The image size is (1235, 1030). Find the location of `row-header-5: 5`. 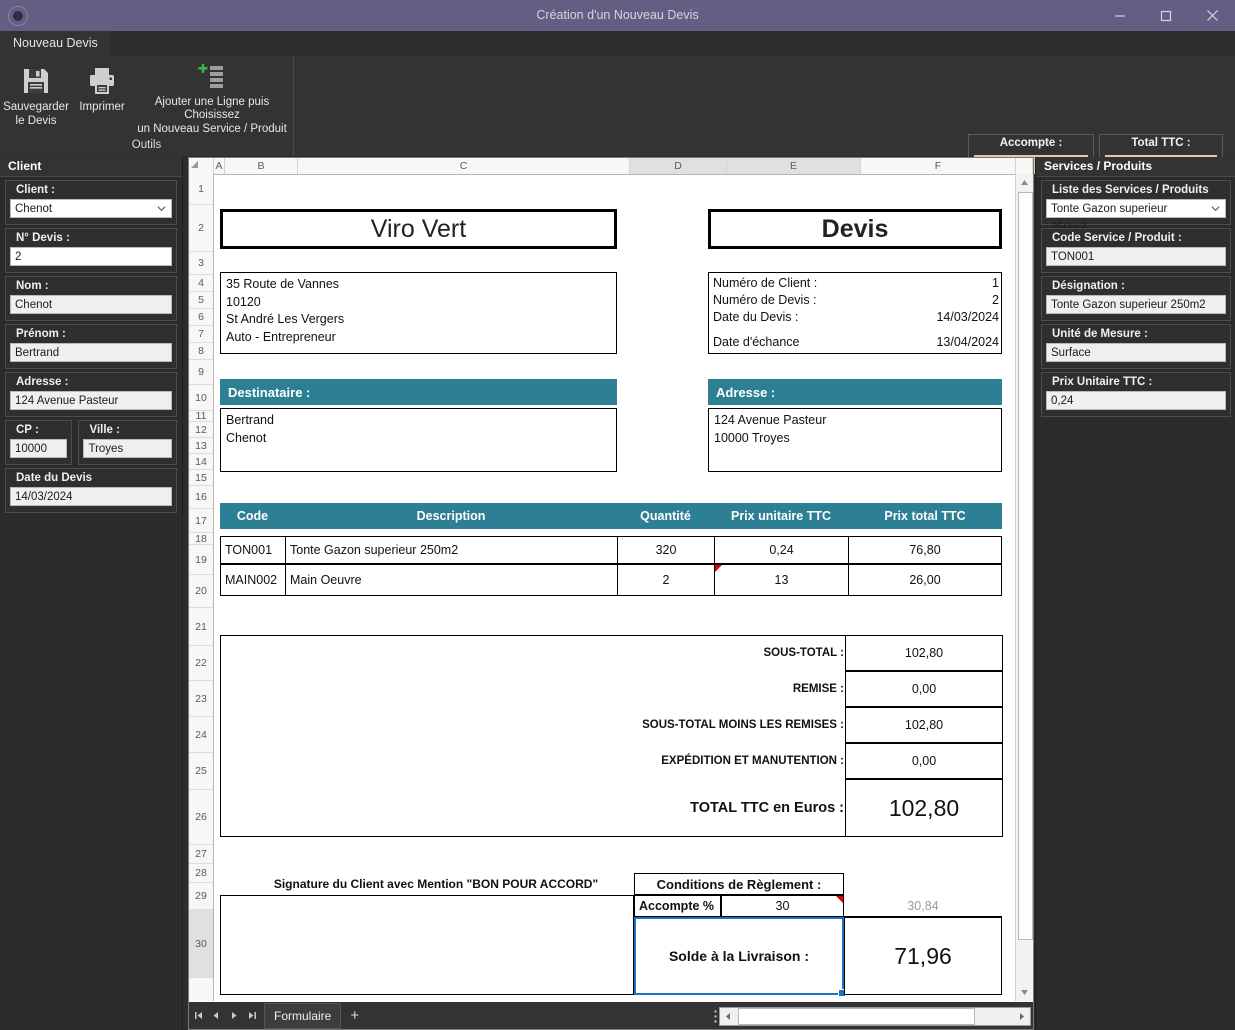

row-header-5: 5 is located at coordinates (201, 300).